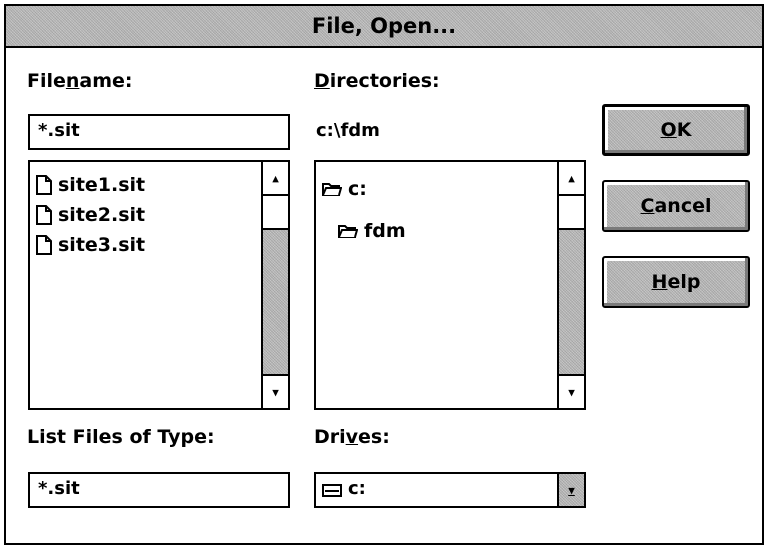 The height and width of the screenshot is (549, 768). Describe the element at coordinates (332, 492) in the screenshot. I see `drive-icon` at that location.